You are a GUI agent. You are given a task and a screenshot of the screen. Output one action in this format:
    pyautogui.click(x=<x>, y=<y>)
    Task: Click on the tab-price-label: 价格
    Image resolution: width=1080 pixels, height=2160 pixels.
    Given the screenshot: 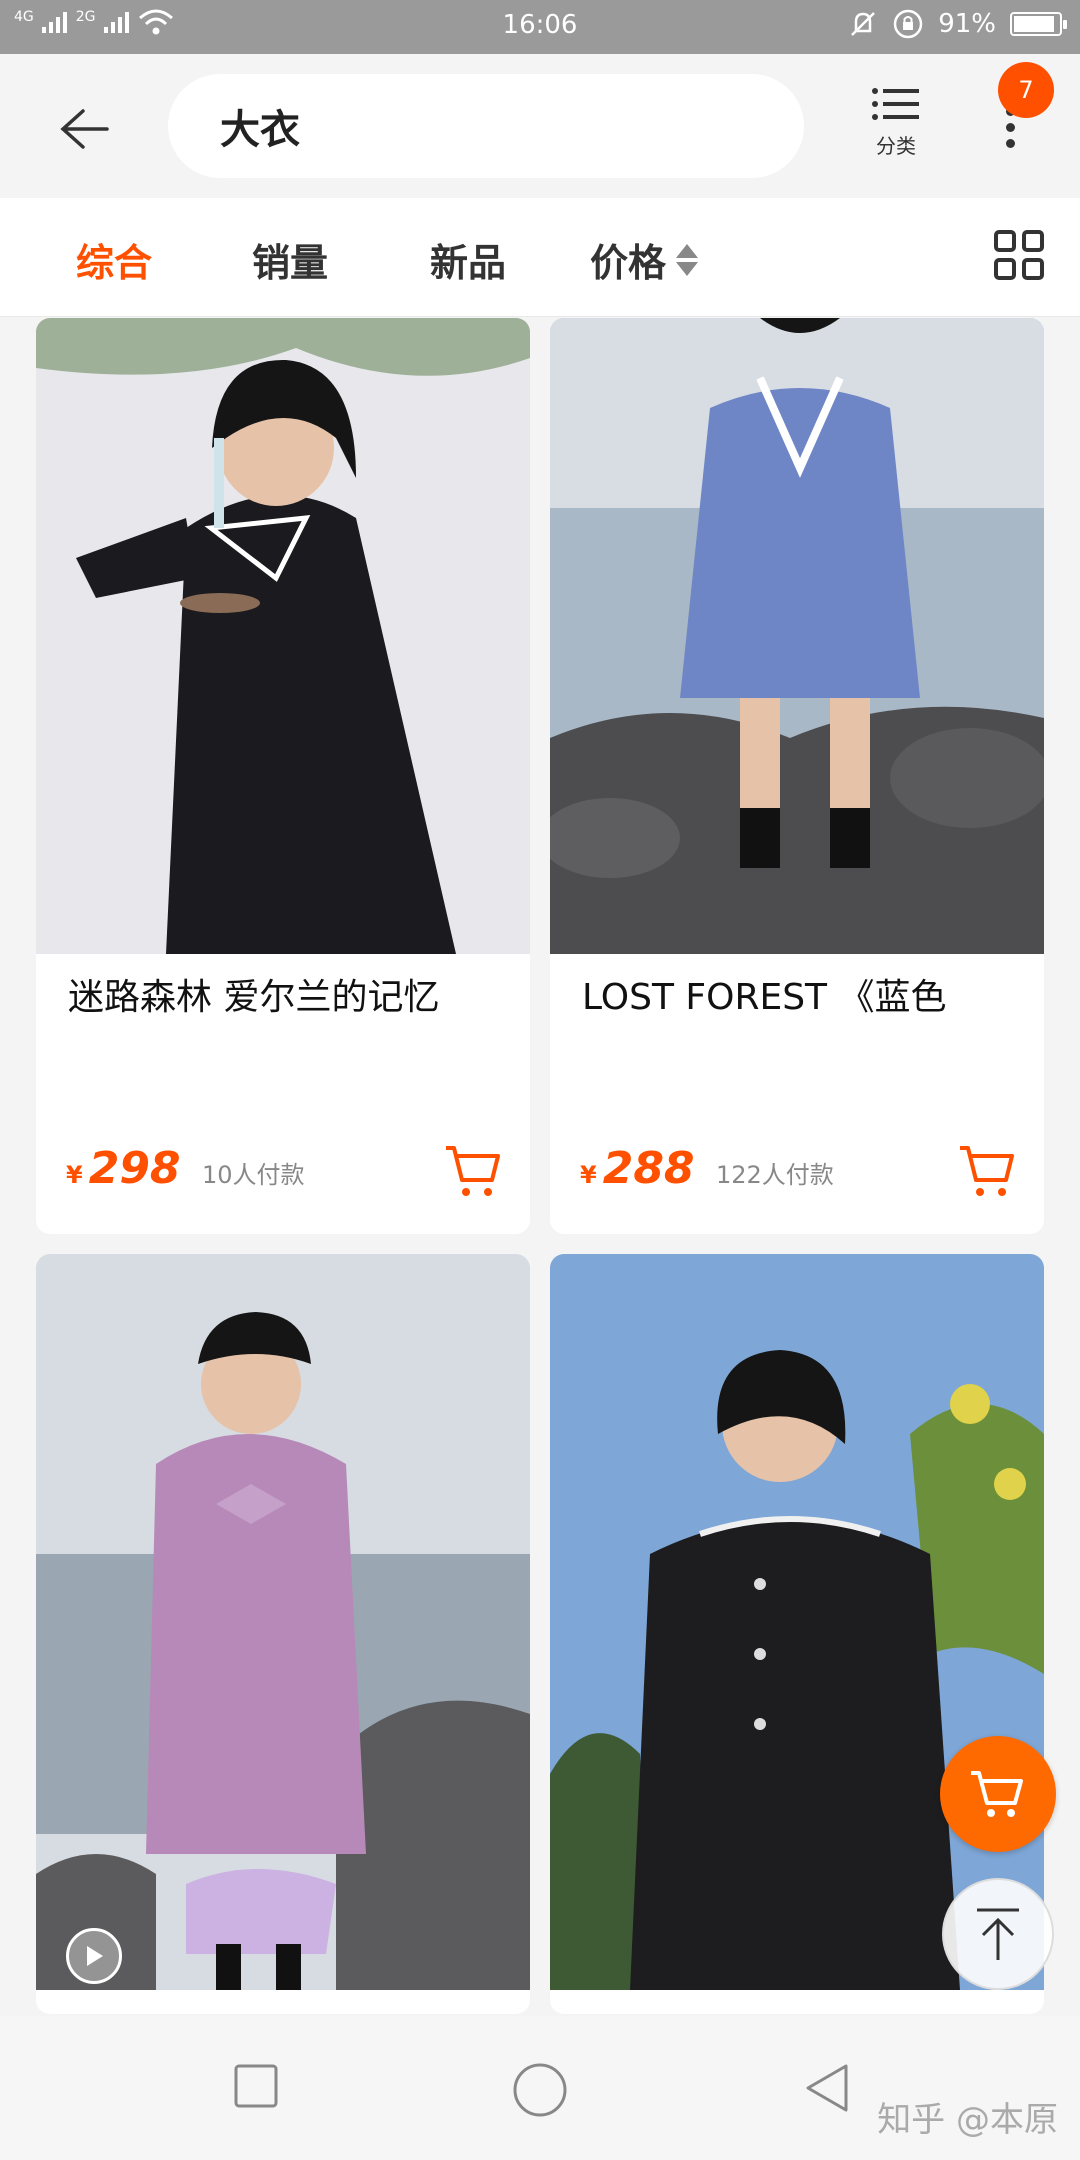 What is the action you would take?
    pyautogui.click(x=628, y=263)
    